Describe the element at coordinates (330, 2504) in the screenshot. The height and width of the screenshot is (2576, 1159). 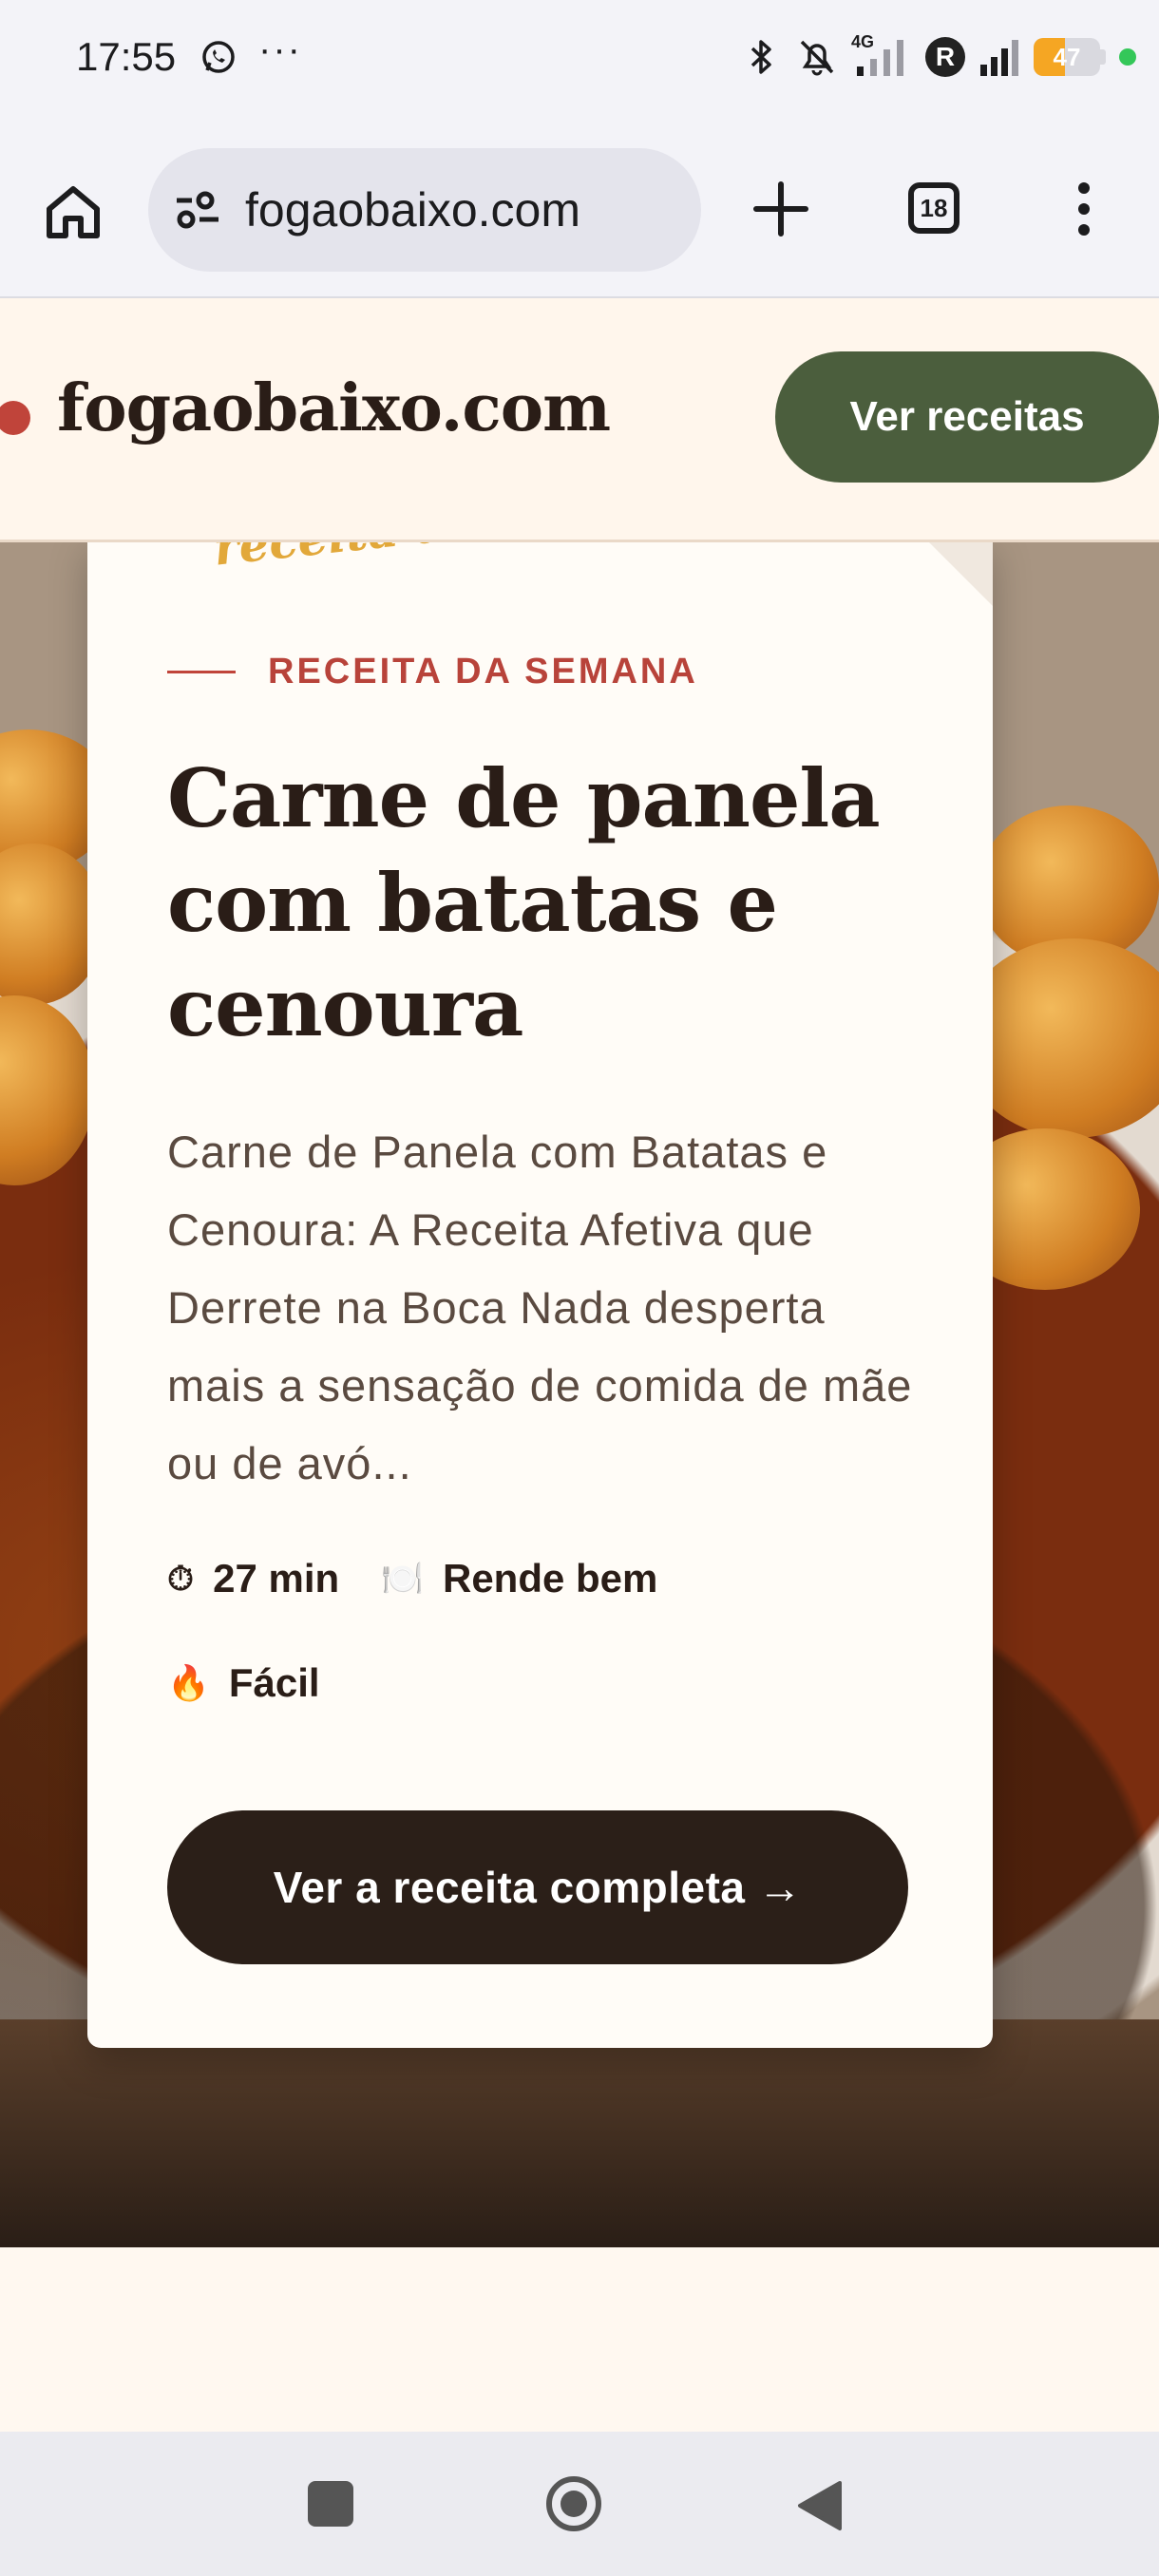
I see `recents-button` at that location.